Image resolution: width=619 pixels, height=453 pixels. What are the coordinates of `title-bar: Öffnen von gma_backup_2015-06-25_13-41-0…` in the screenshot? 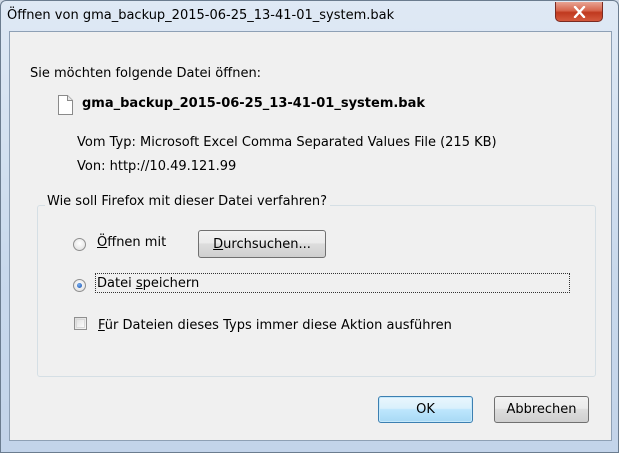 It's located at (309, 16).